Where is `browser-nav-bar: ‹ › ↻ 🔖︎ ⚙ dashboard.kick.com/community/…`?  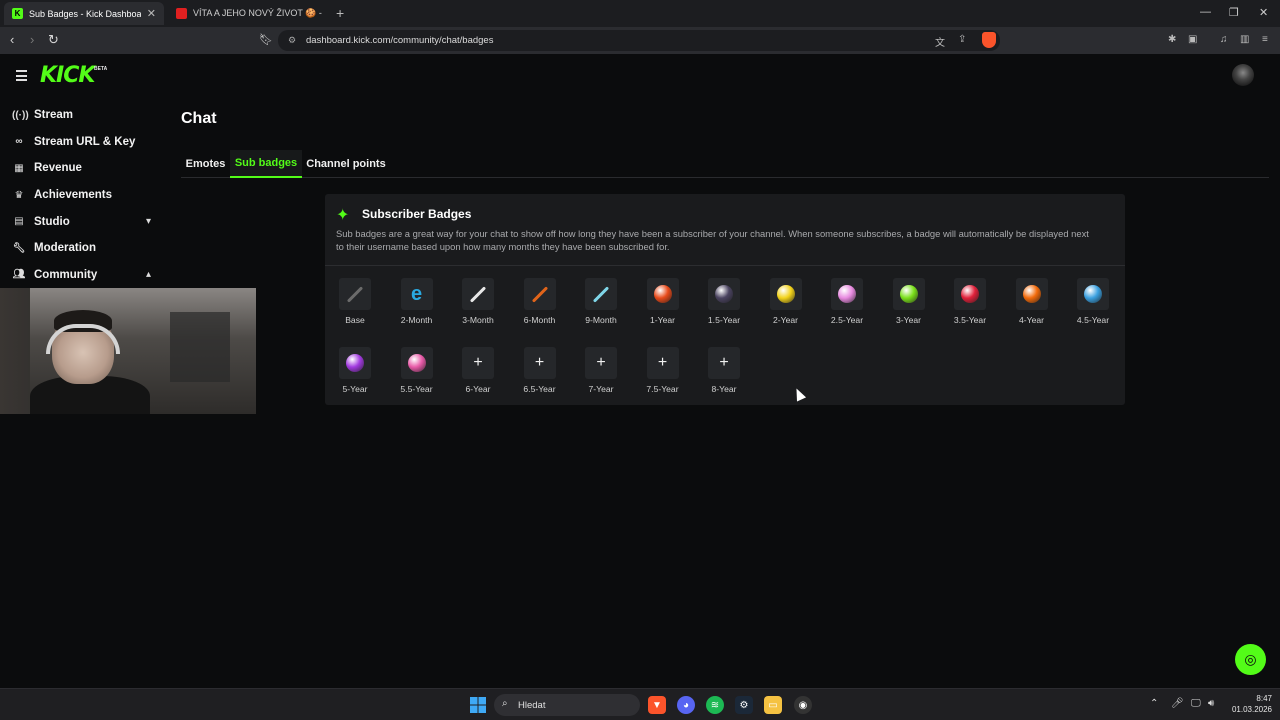 browser-nav-bar: ‹ › ↻ 🔖︎ ⚙ dashboard.kick.com/community/… is located at coordinates (640, 40).